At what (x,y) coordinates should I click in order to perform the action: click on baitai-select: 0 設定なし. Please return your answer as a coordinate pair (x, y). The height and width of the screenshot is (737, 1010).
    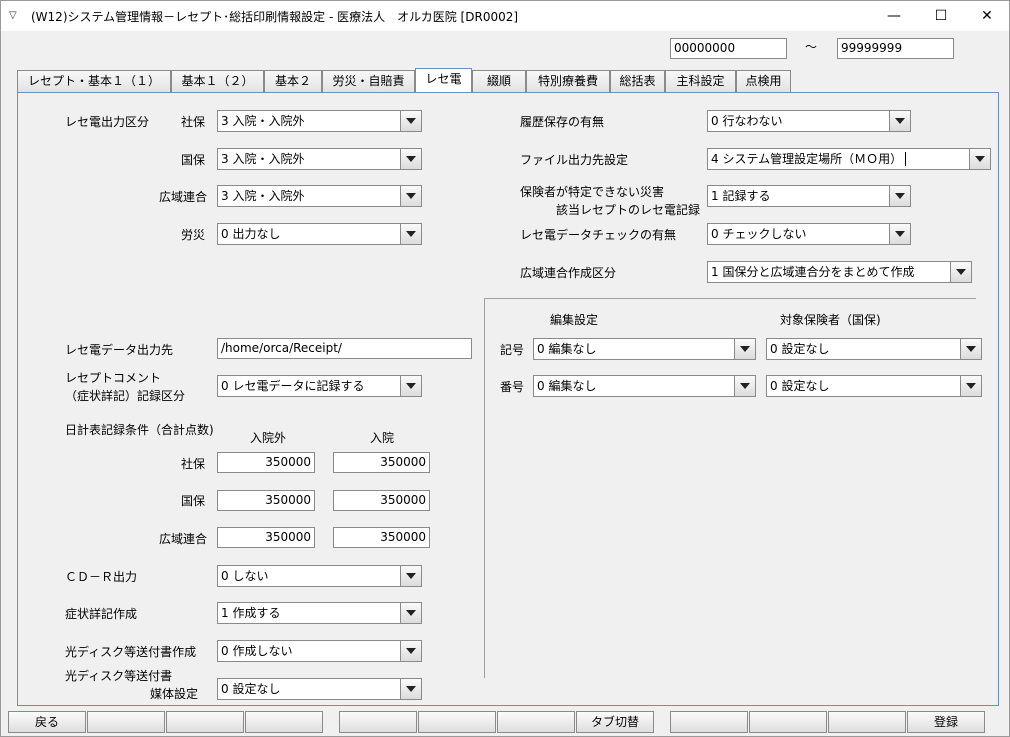
    Looking at the image, I should click on (319, 689).